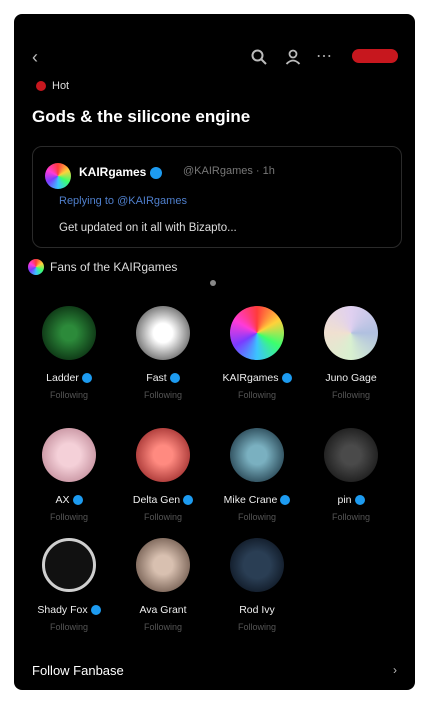 The height and width of the screenshot is (704, 429). I want to click on section-header: Fans of the KAIRgames, so click(102, 267).